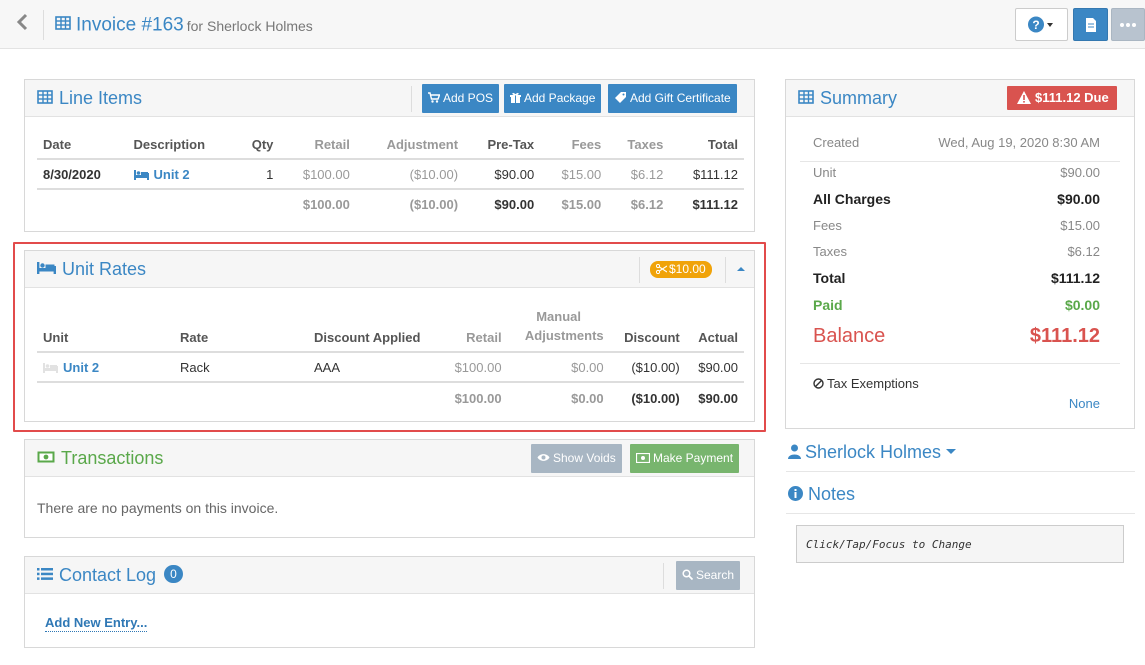 The height and width of the screenshot is (665, 1145). What do you see at coordinates (687, 269) in the screenshot?
I see `discount-badge-value: $10.00` at bounding box center [687, 269].